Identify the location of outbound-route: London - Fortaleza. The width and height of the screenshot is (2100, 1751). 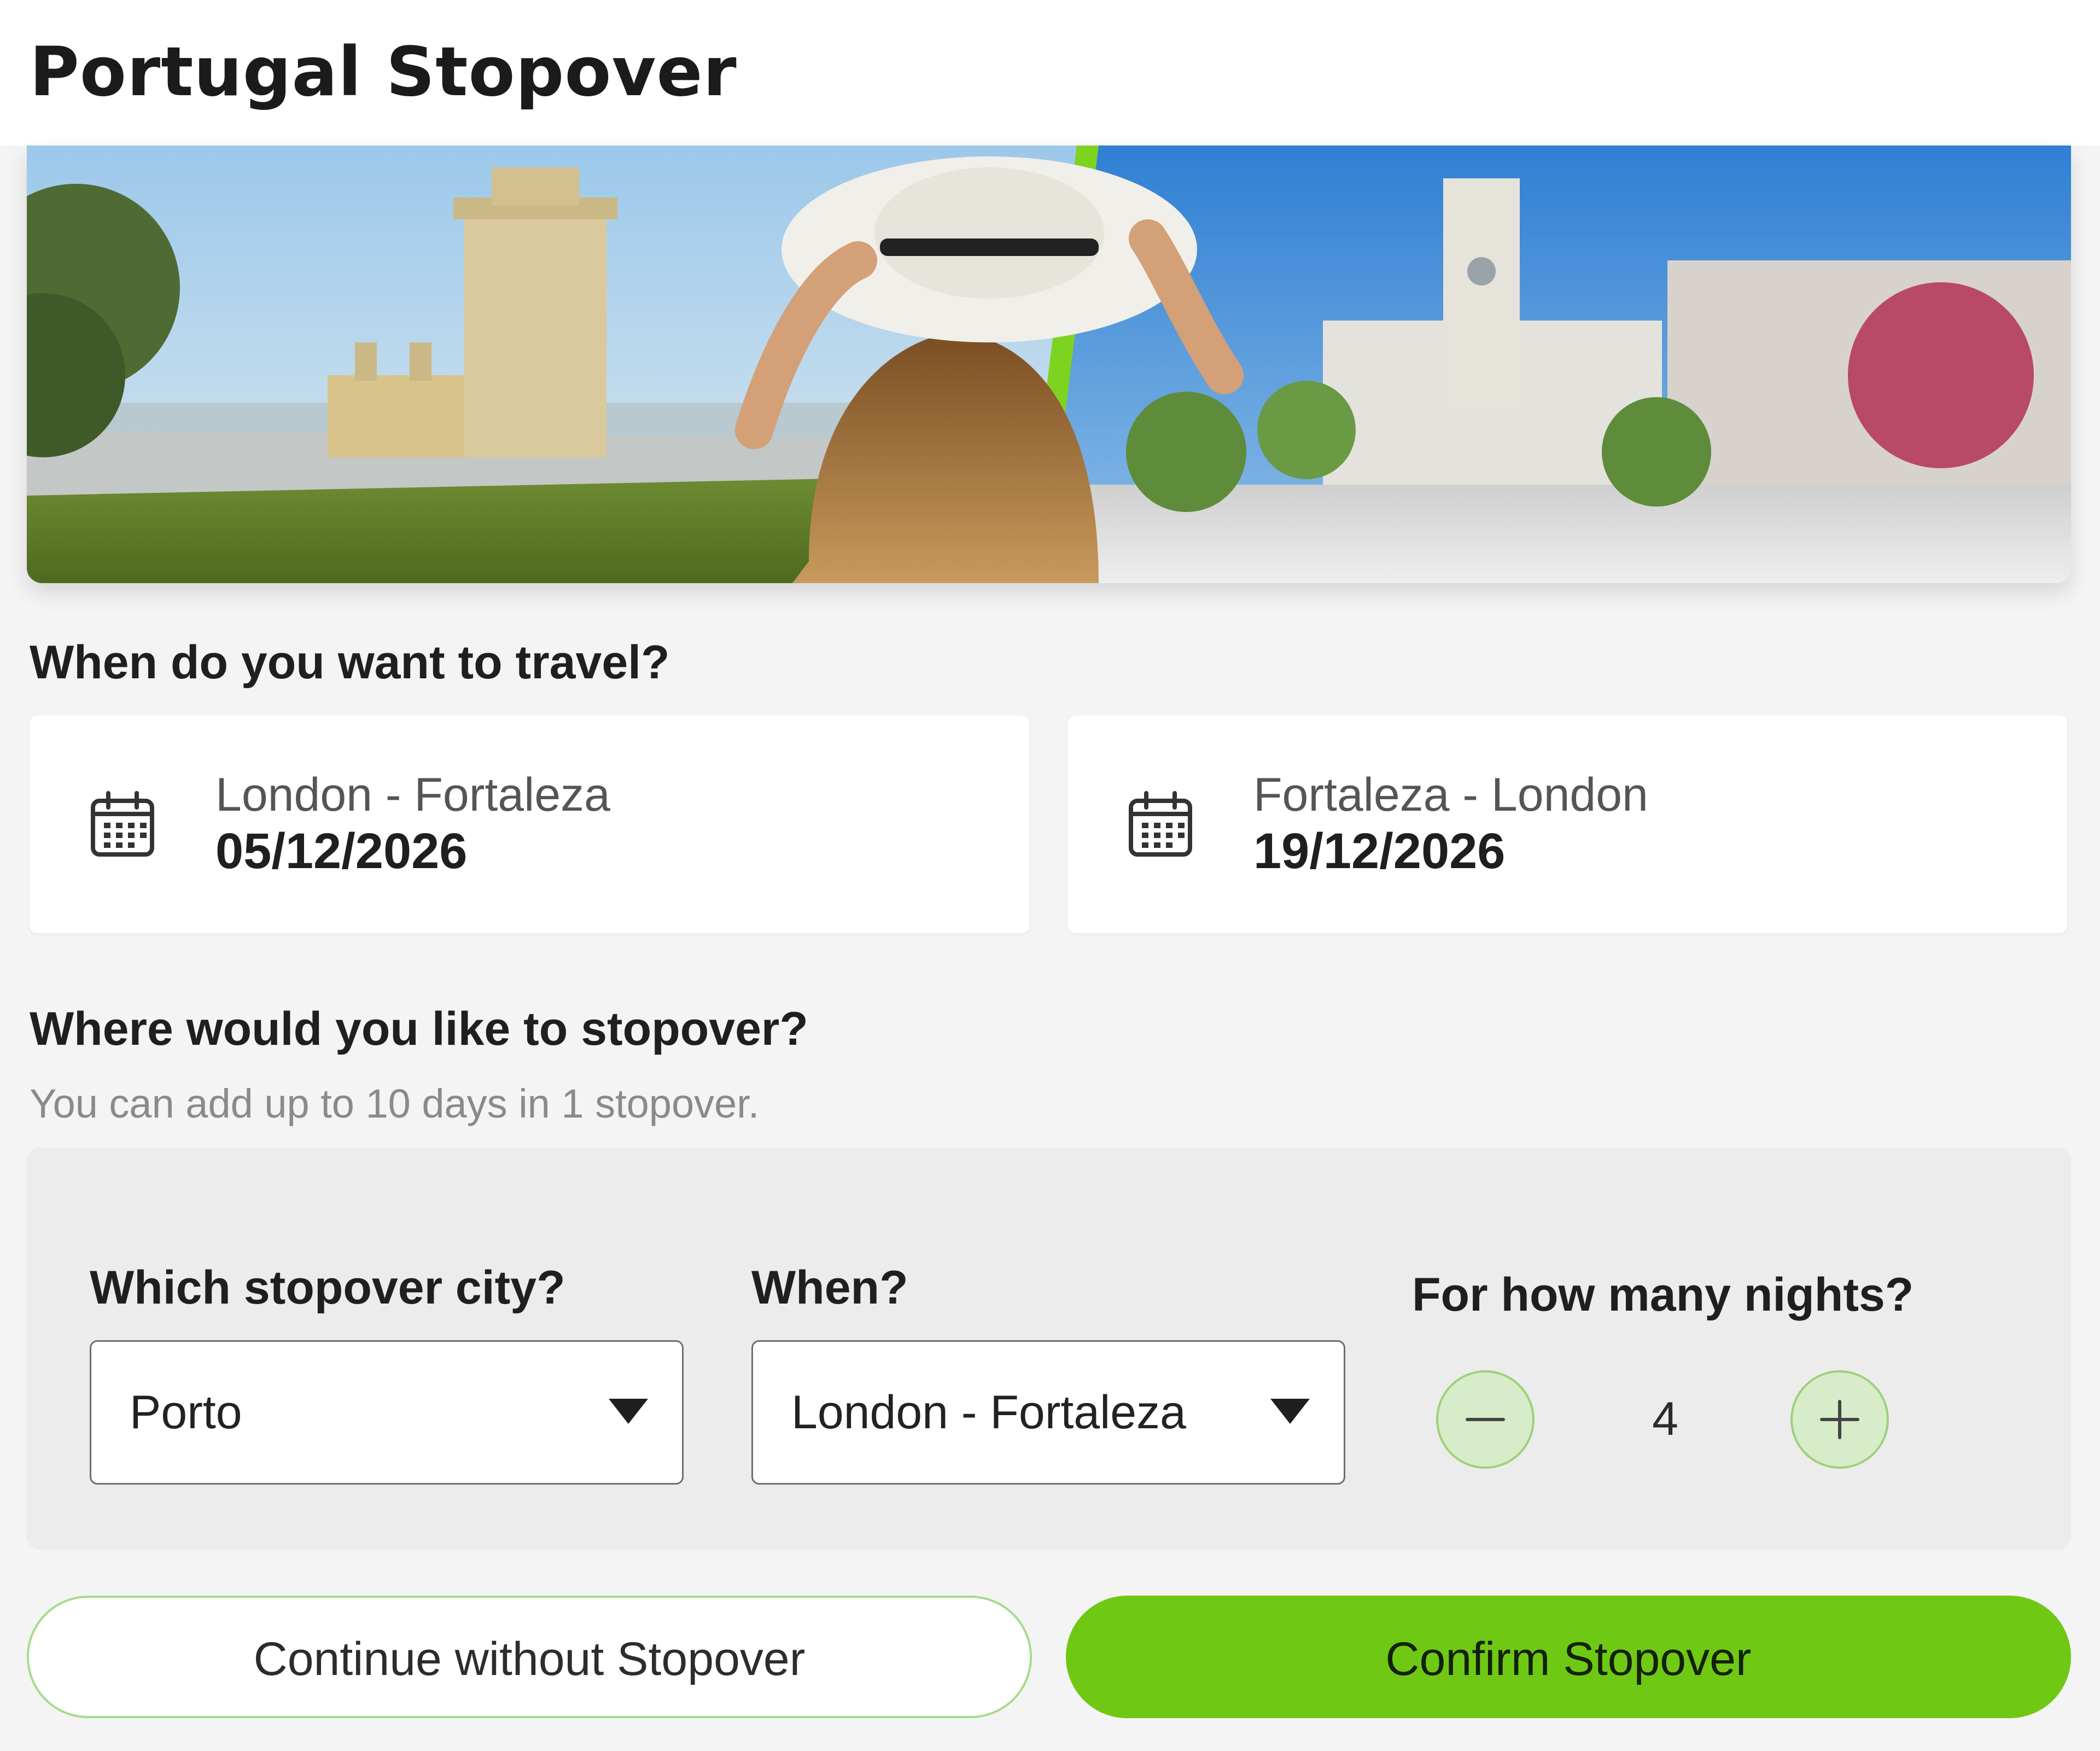
(412, 795).